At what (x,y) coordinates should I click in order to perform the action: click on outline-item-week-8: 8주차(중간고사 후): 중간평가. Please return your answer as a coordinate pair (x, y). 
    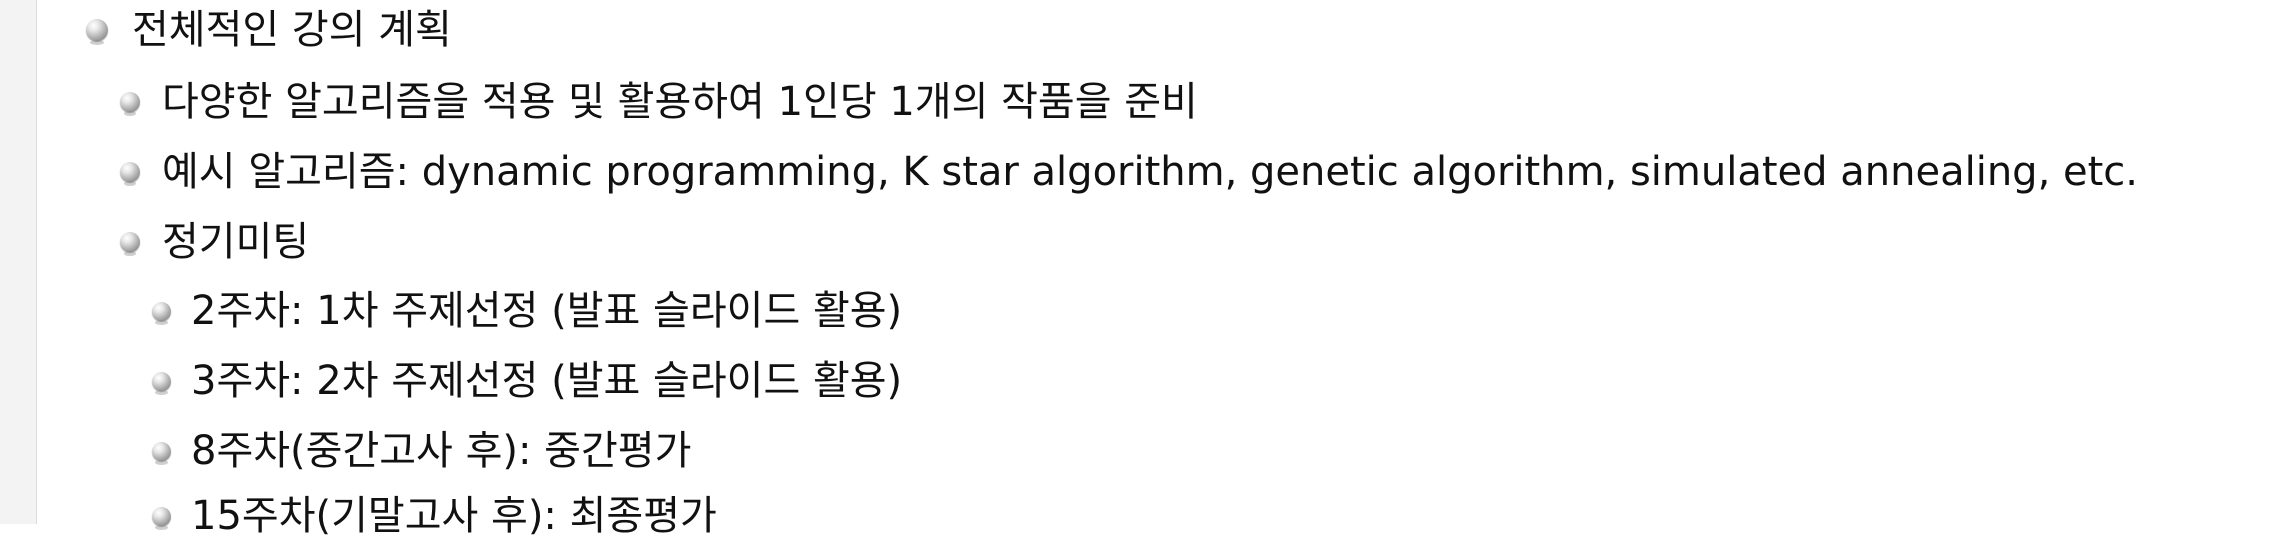
    Looking at the image, I should click on (421, 451).